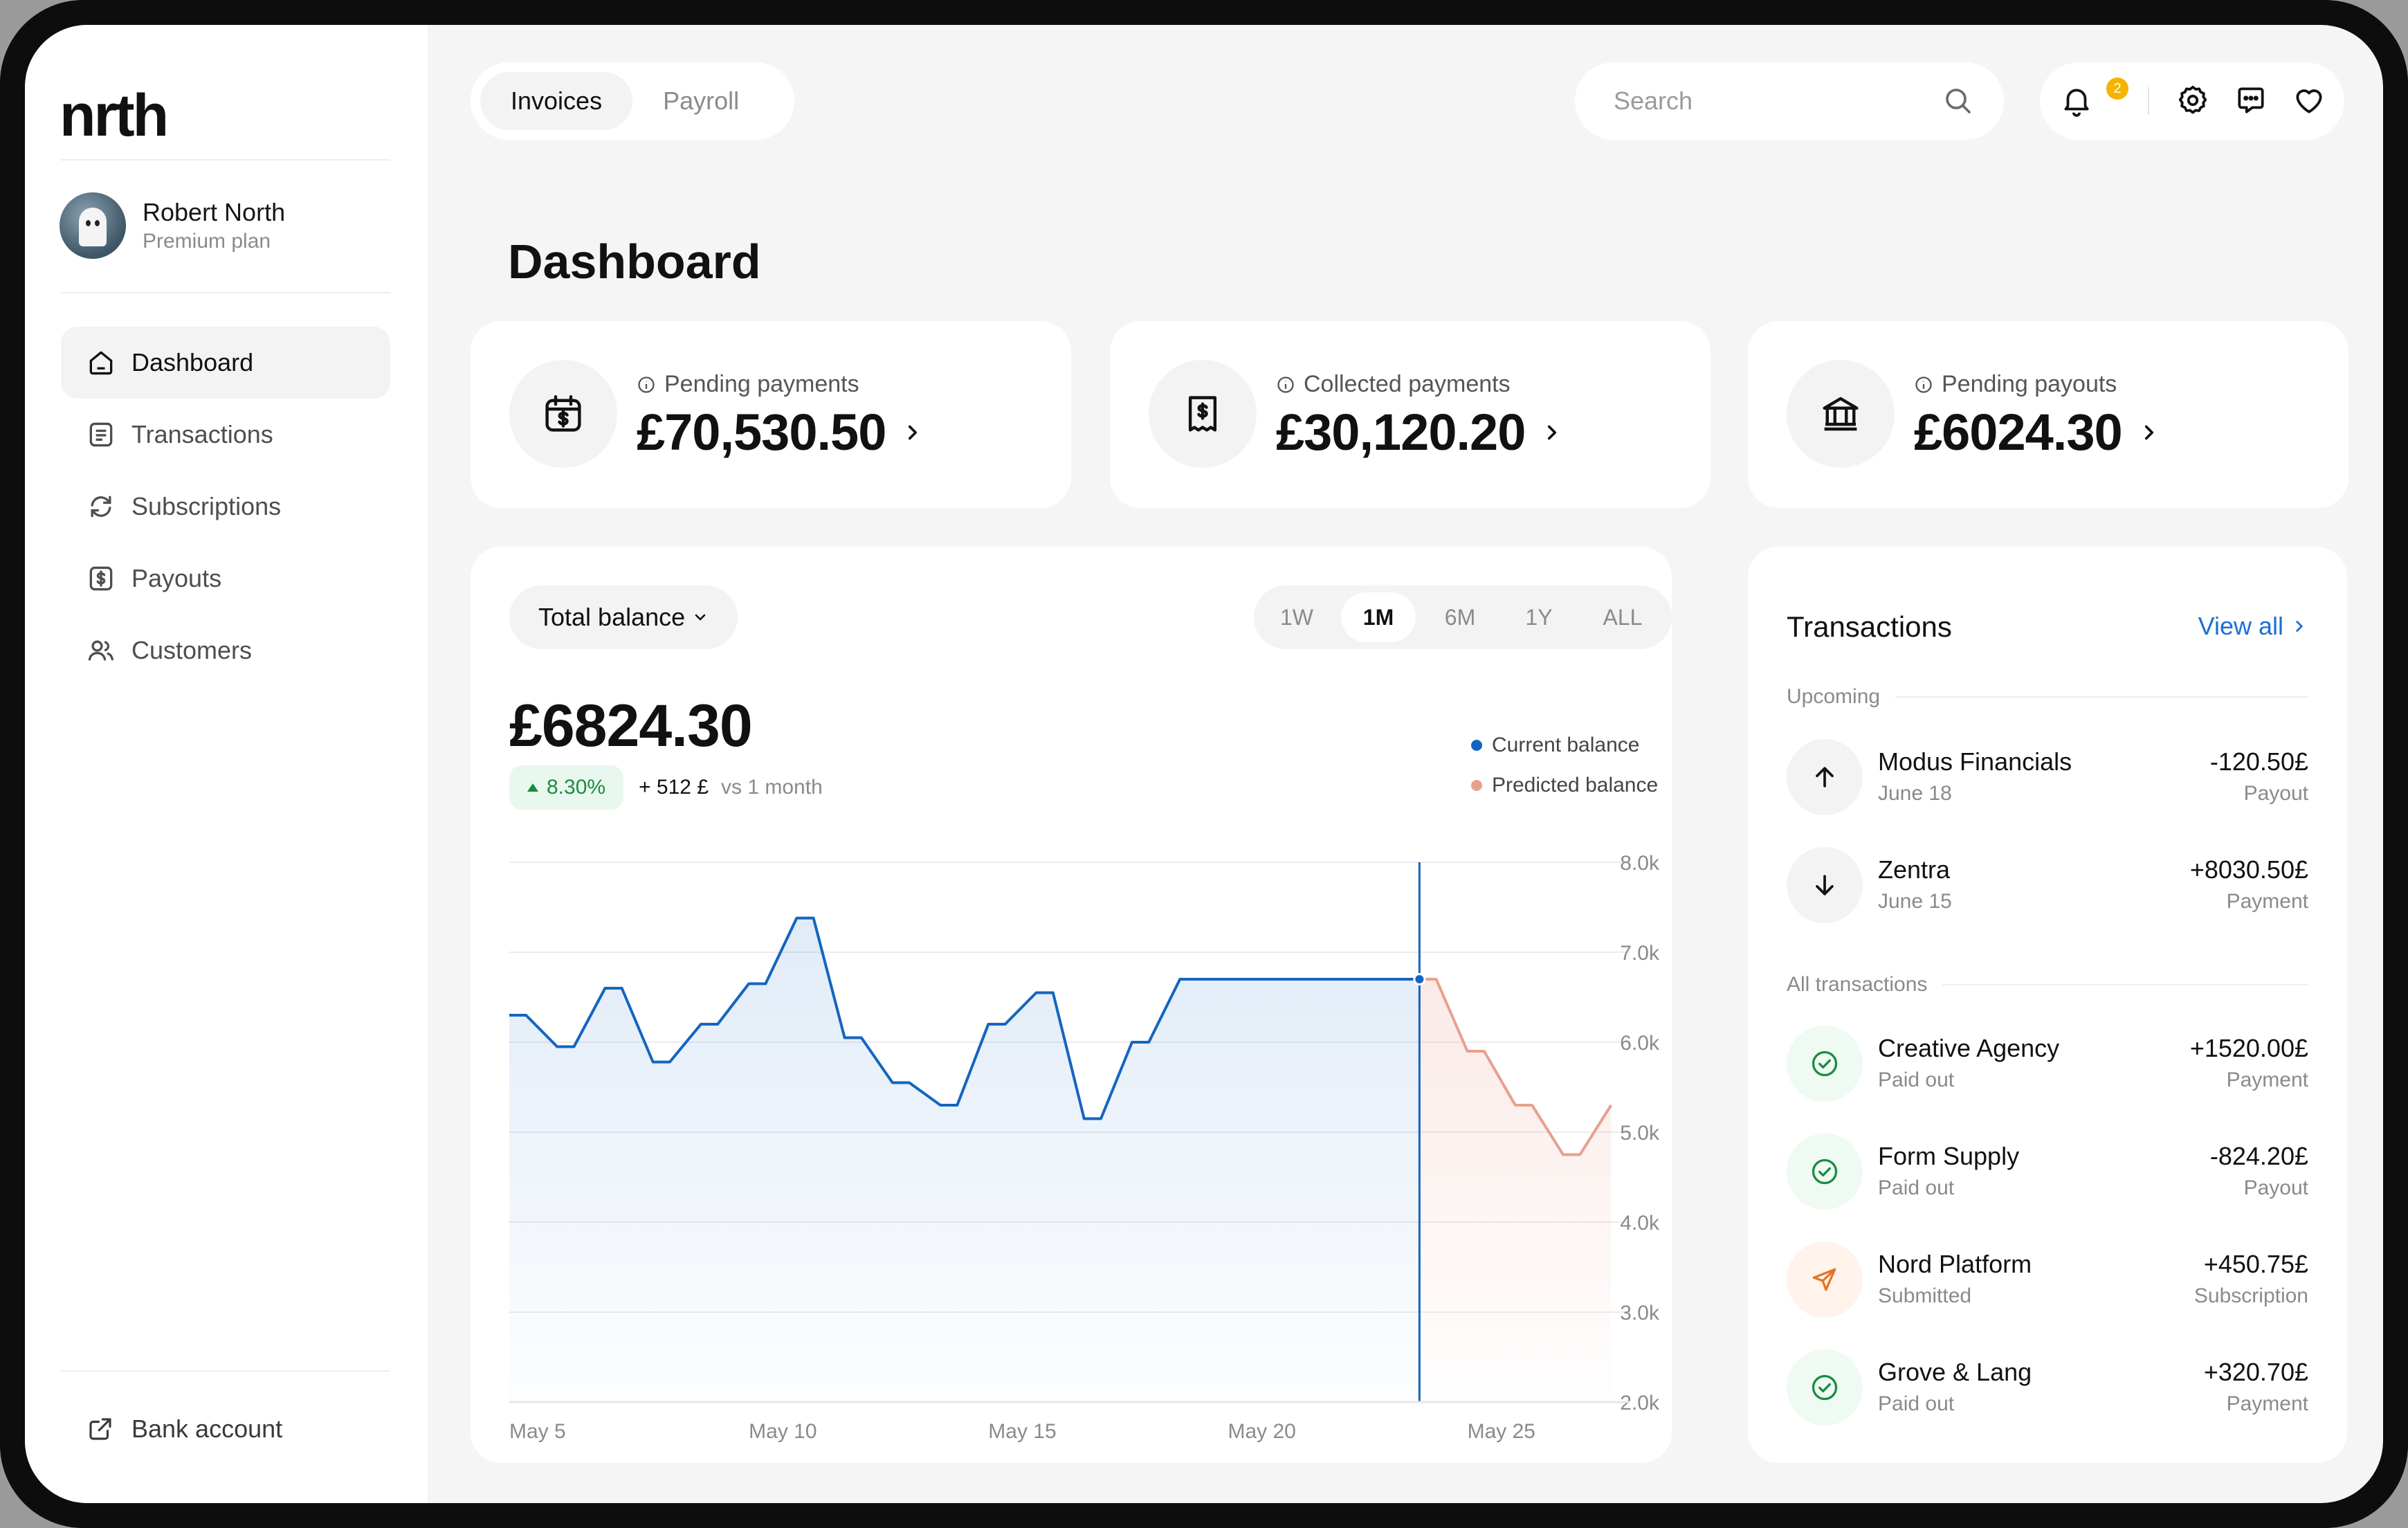 The height and width of the screenshot is (1528, 2408). What do you see at coordinates (1640, 1223) in the screenshot?
I see `y-tick-label: 4.0k` at bounding box center [1640, 1223].